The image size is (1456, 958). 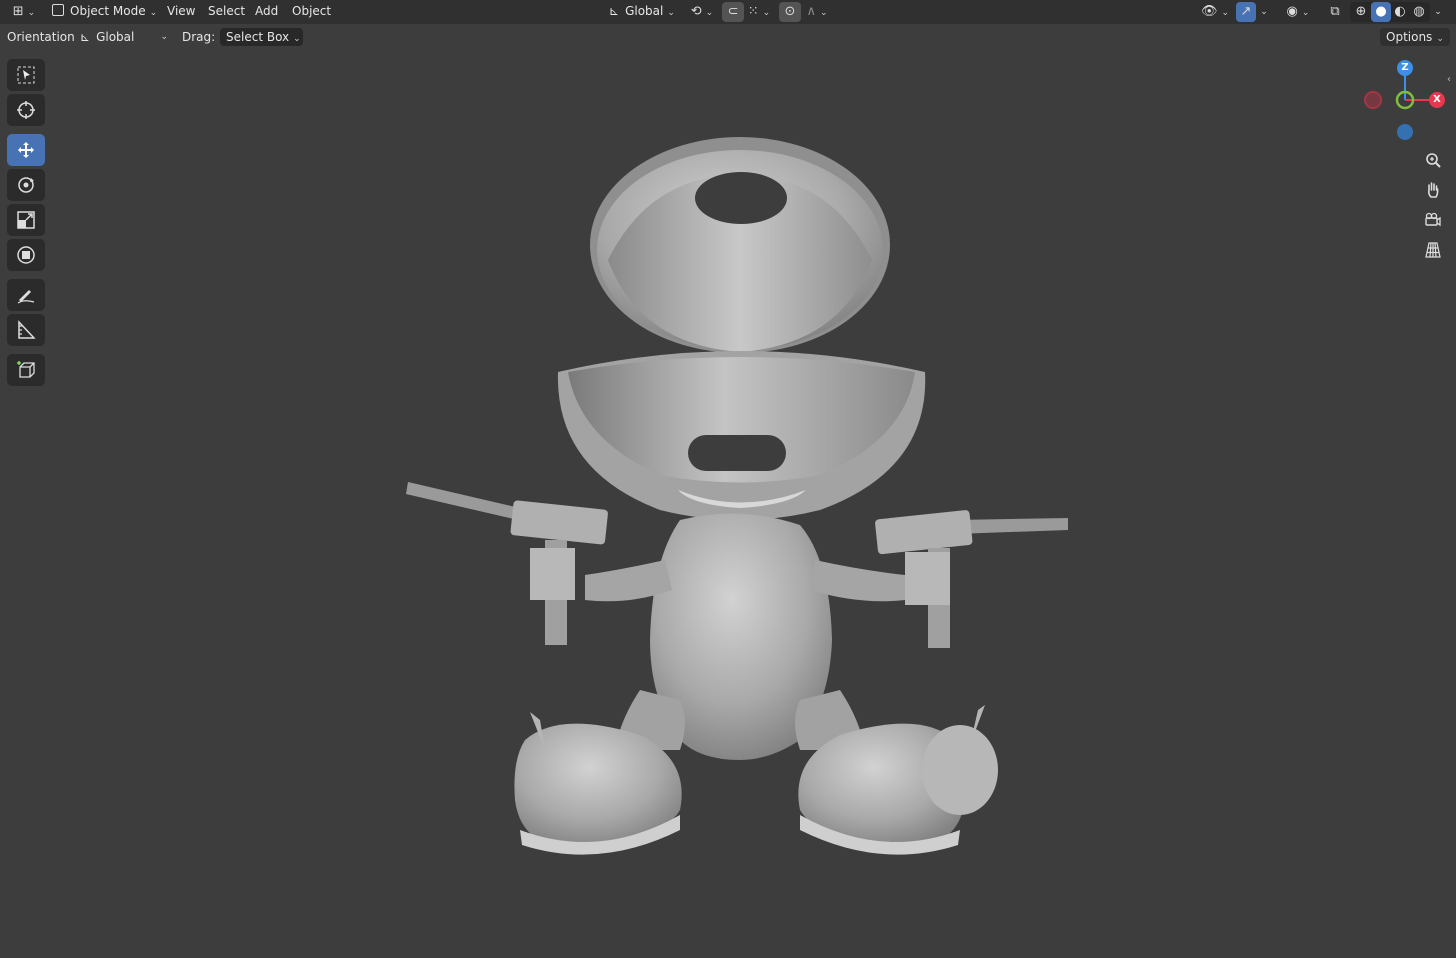 I want to click on falloff-icon: ∧ ⌄, so click(x=817, y=12).